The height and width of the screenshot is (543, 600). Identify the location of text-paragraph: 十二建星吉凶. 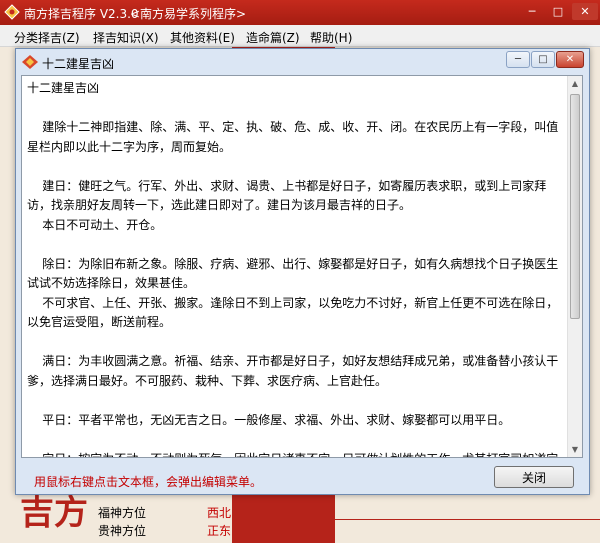
(63, 88).